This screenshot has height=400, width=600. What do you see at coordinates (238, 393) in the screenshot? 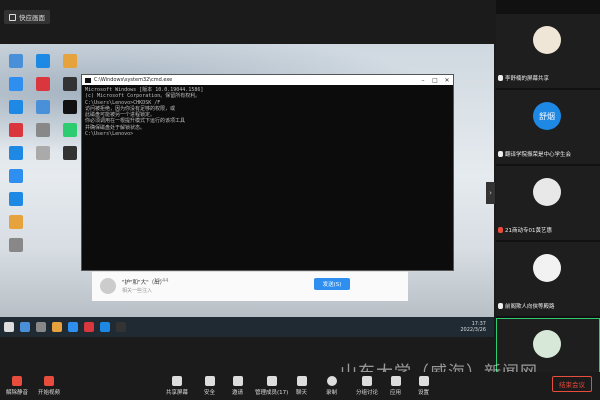
I see `invite-label: 邀请` at bounding box center [238, 393].